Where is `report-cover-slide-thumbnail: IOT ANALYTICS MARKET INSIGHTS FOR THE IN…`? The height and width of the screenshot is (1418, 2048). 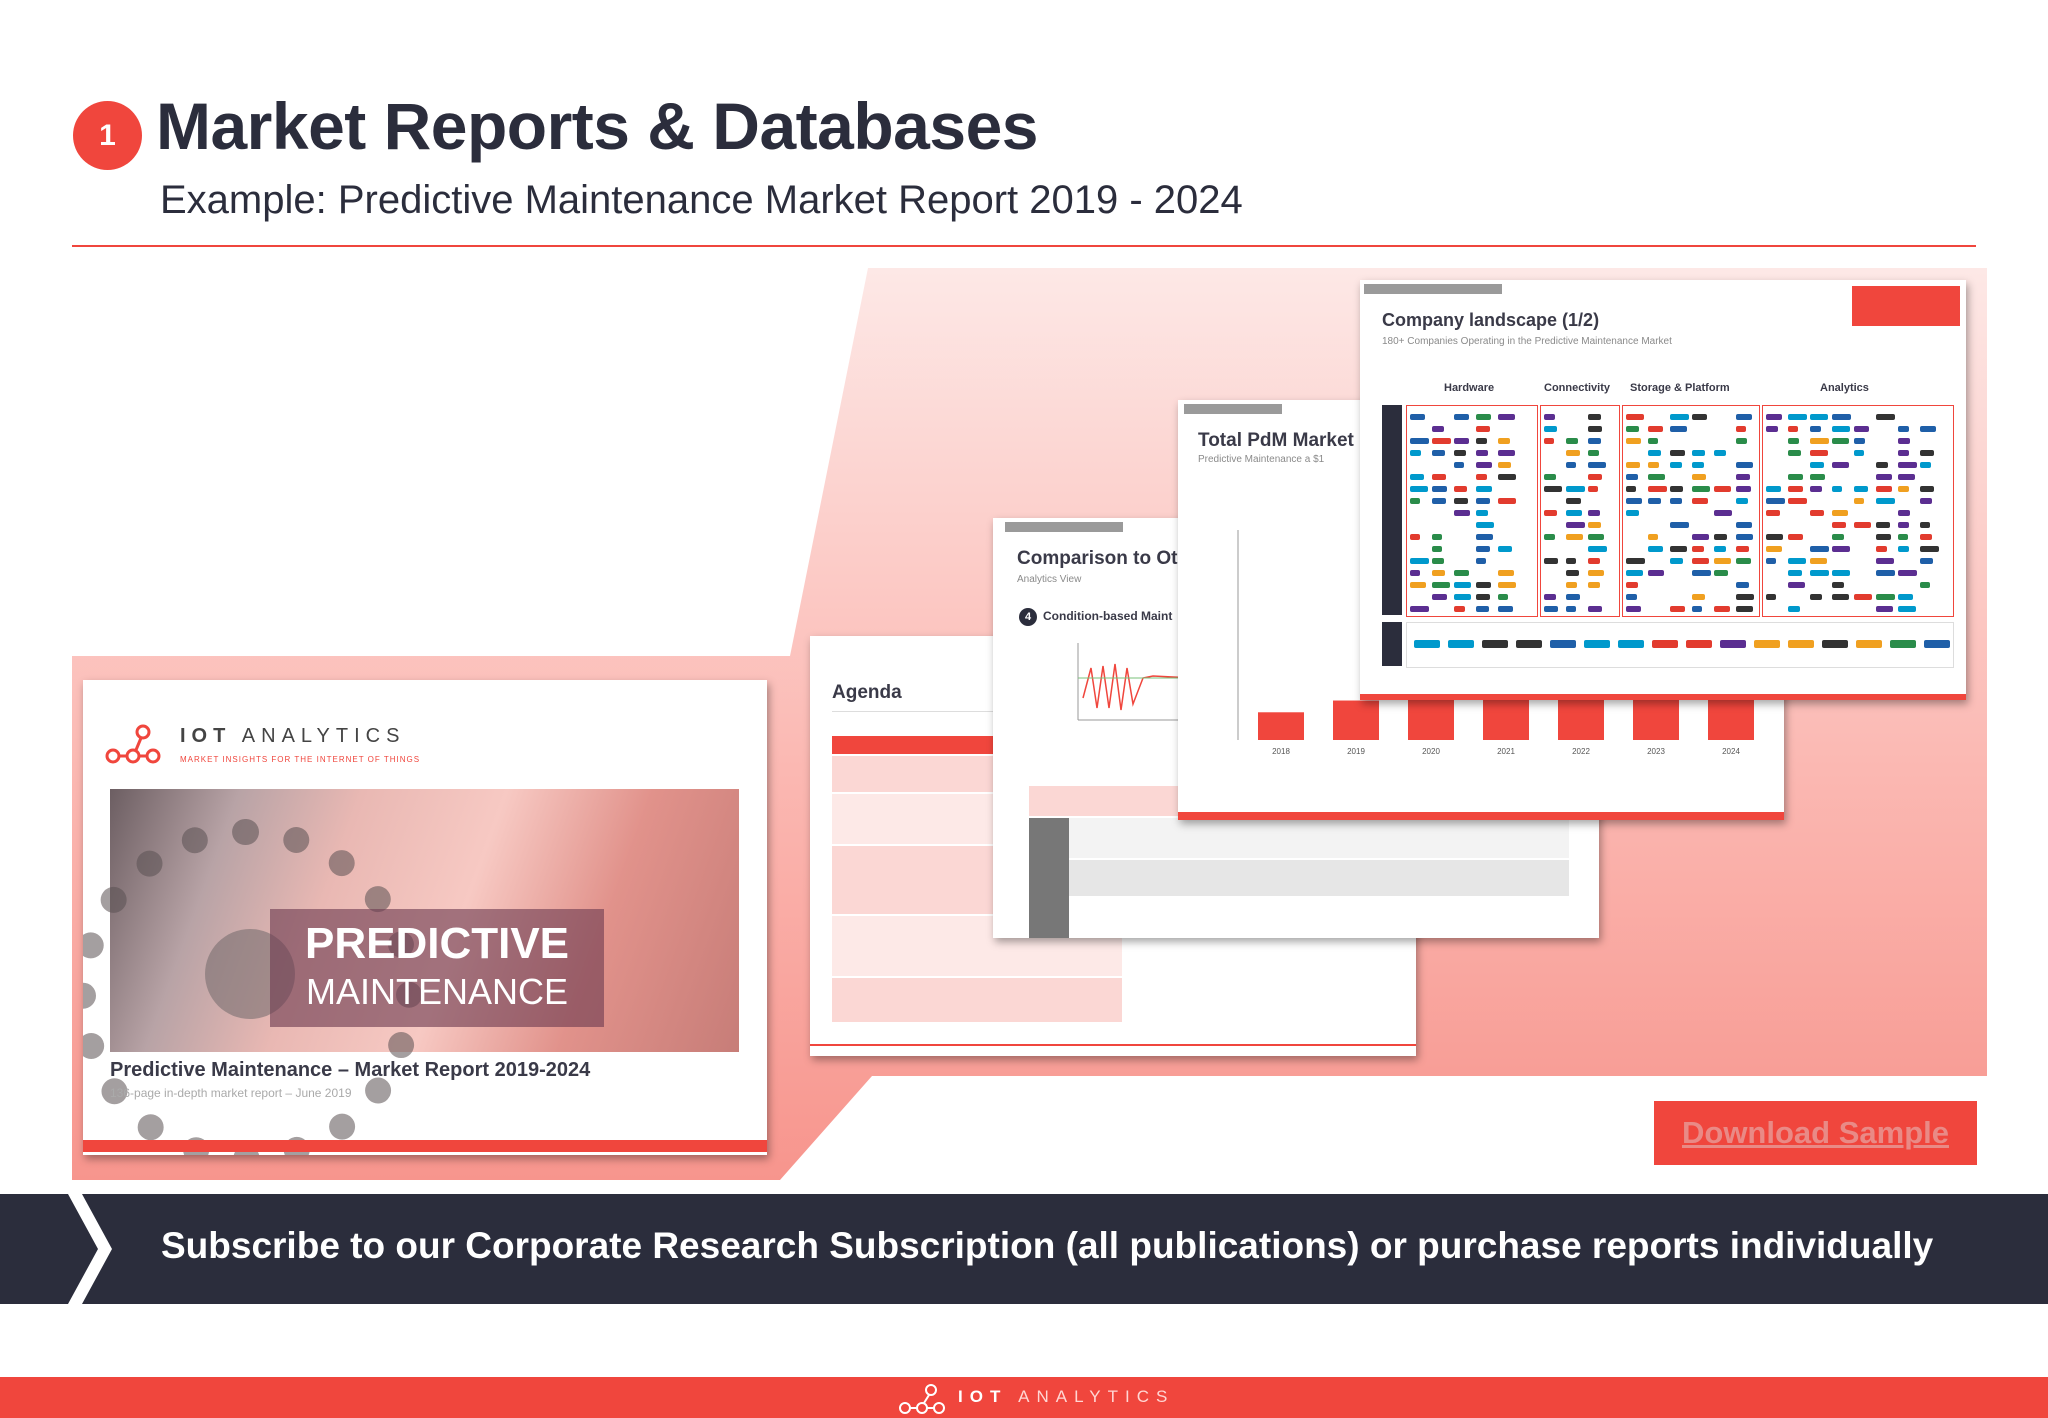 report-cover-slide-thumbnail: IOT ANALYTICS MARKET INSIGHTS FOR THE IN… is located at coordinates (425, 917).